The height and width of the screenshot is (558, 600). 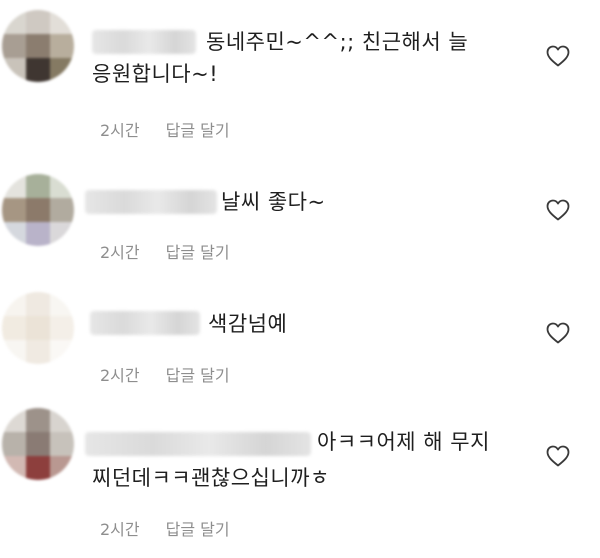 I want to click on comment-text: 날씨 좋다~, so click(x=273, y=202).